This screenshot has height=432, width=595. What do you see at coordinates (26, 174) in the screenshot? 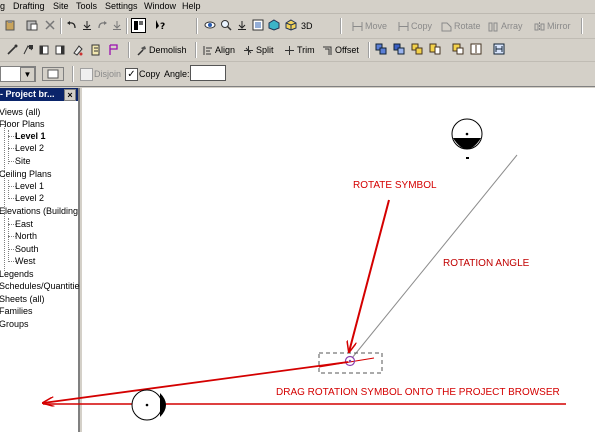
I see `tree-item-ceiling-plans: Ceiling Plans` at bounding box center [26, 174].